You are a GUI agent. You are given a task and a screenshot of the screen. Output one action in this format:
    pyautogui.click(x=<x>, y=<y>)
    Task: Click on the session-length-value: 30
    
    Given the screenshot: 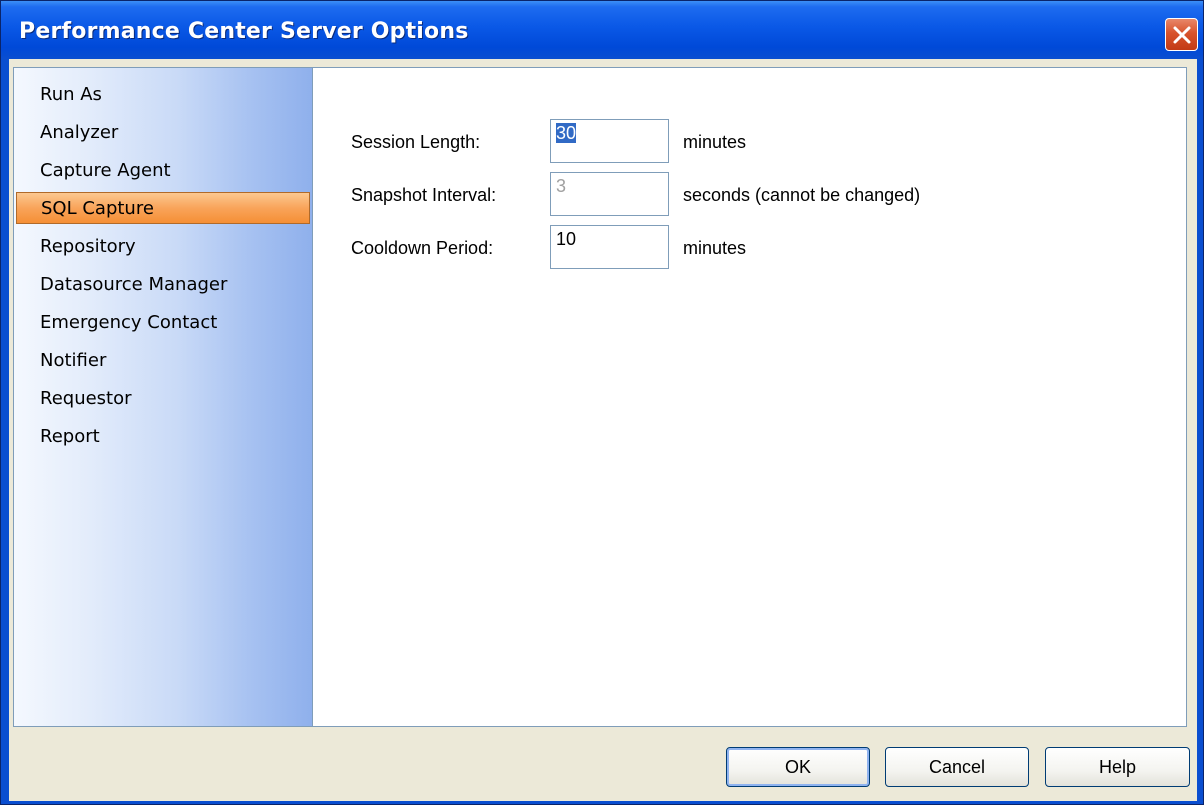 What is the action you would take?
    pyautogui.click(x=566, y=133)
    